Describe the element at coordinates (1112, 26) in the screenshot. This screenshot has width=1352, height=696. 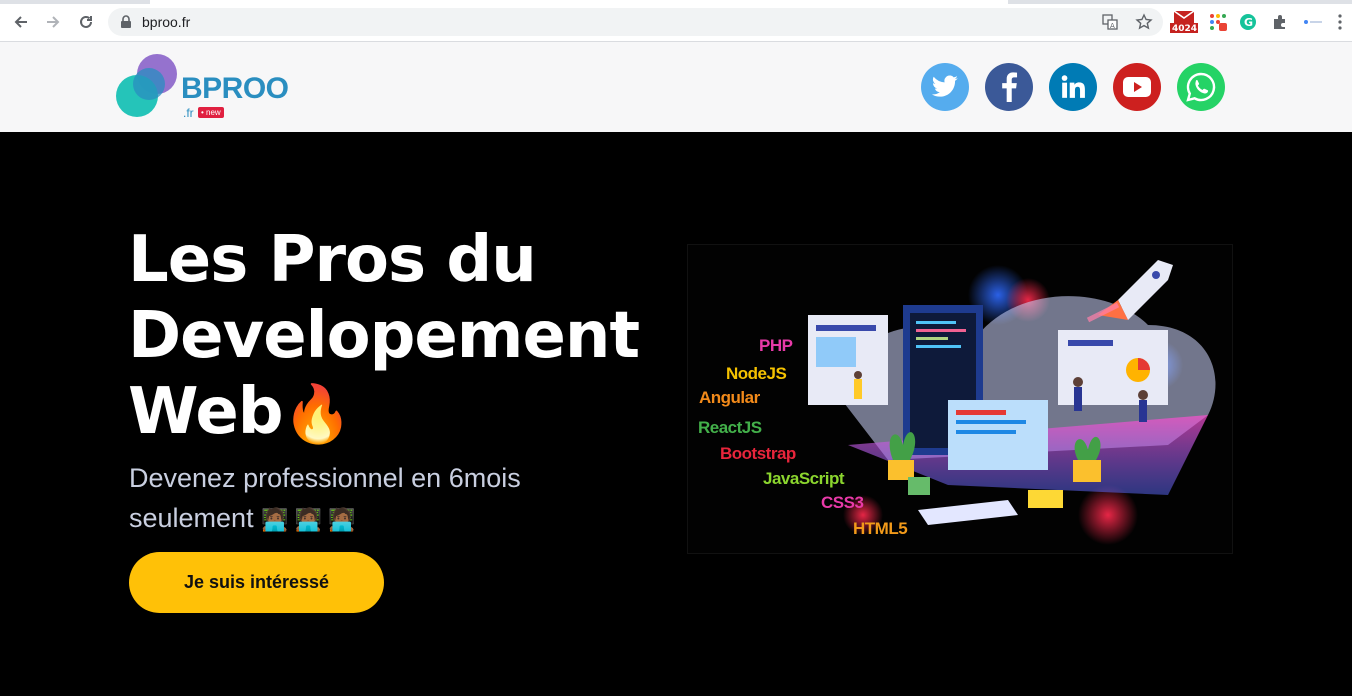
I see `svg-text: A` at that location.